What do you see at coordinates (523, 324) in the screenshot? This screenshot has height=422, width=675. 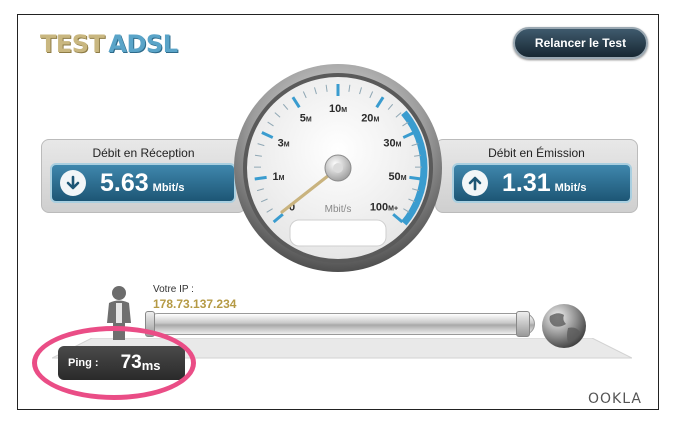 I see `pipe-cap-right` at bounding box center [523, 324].